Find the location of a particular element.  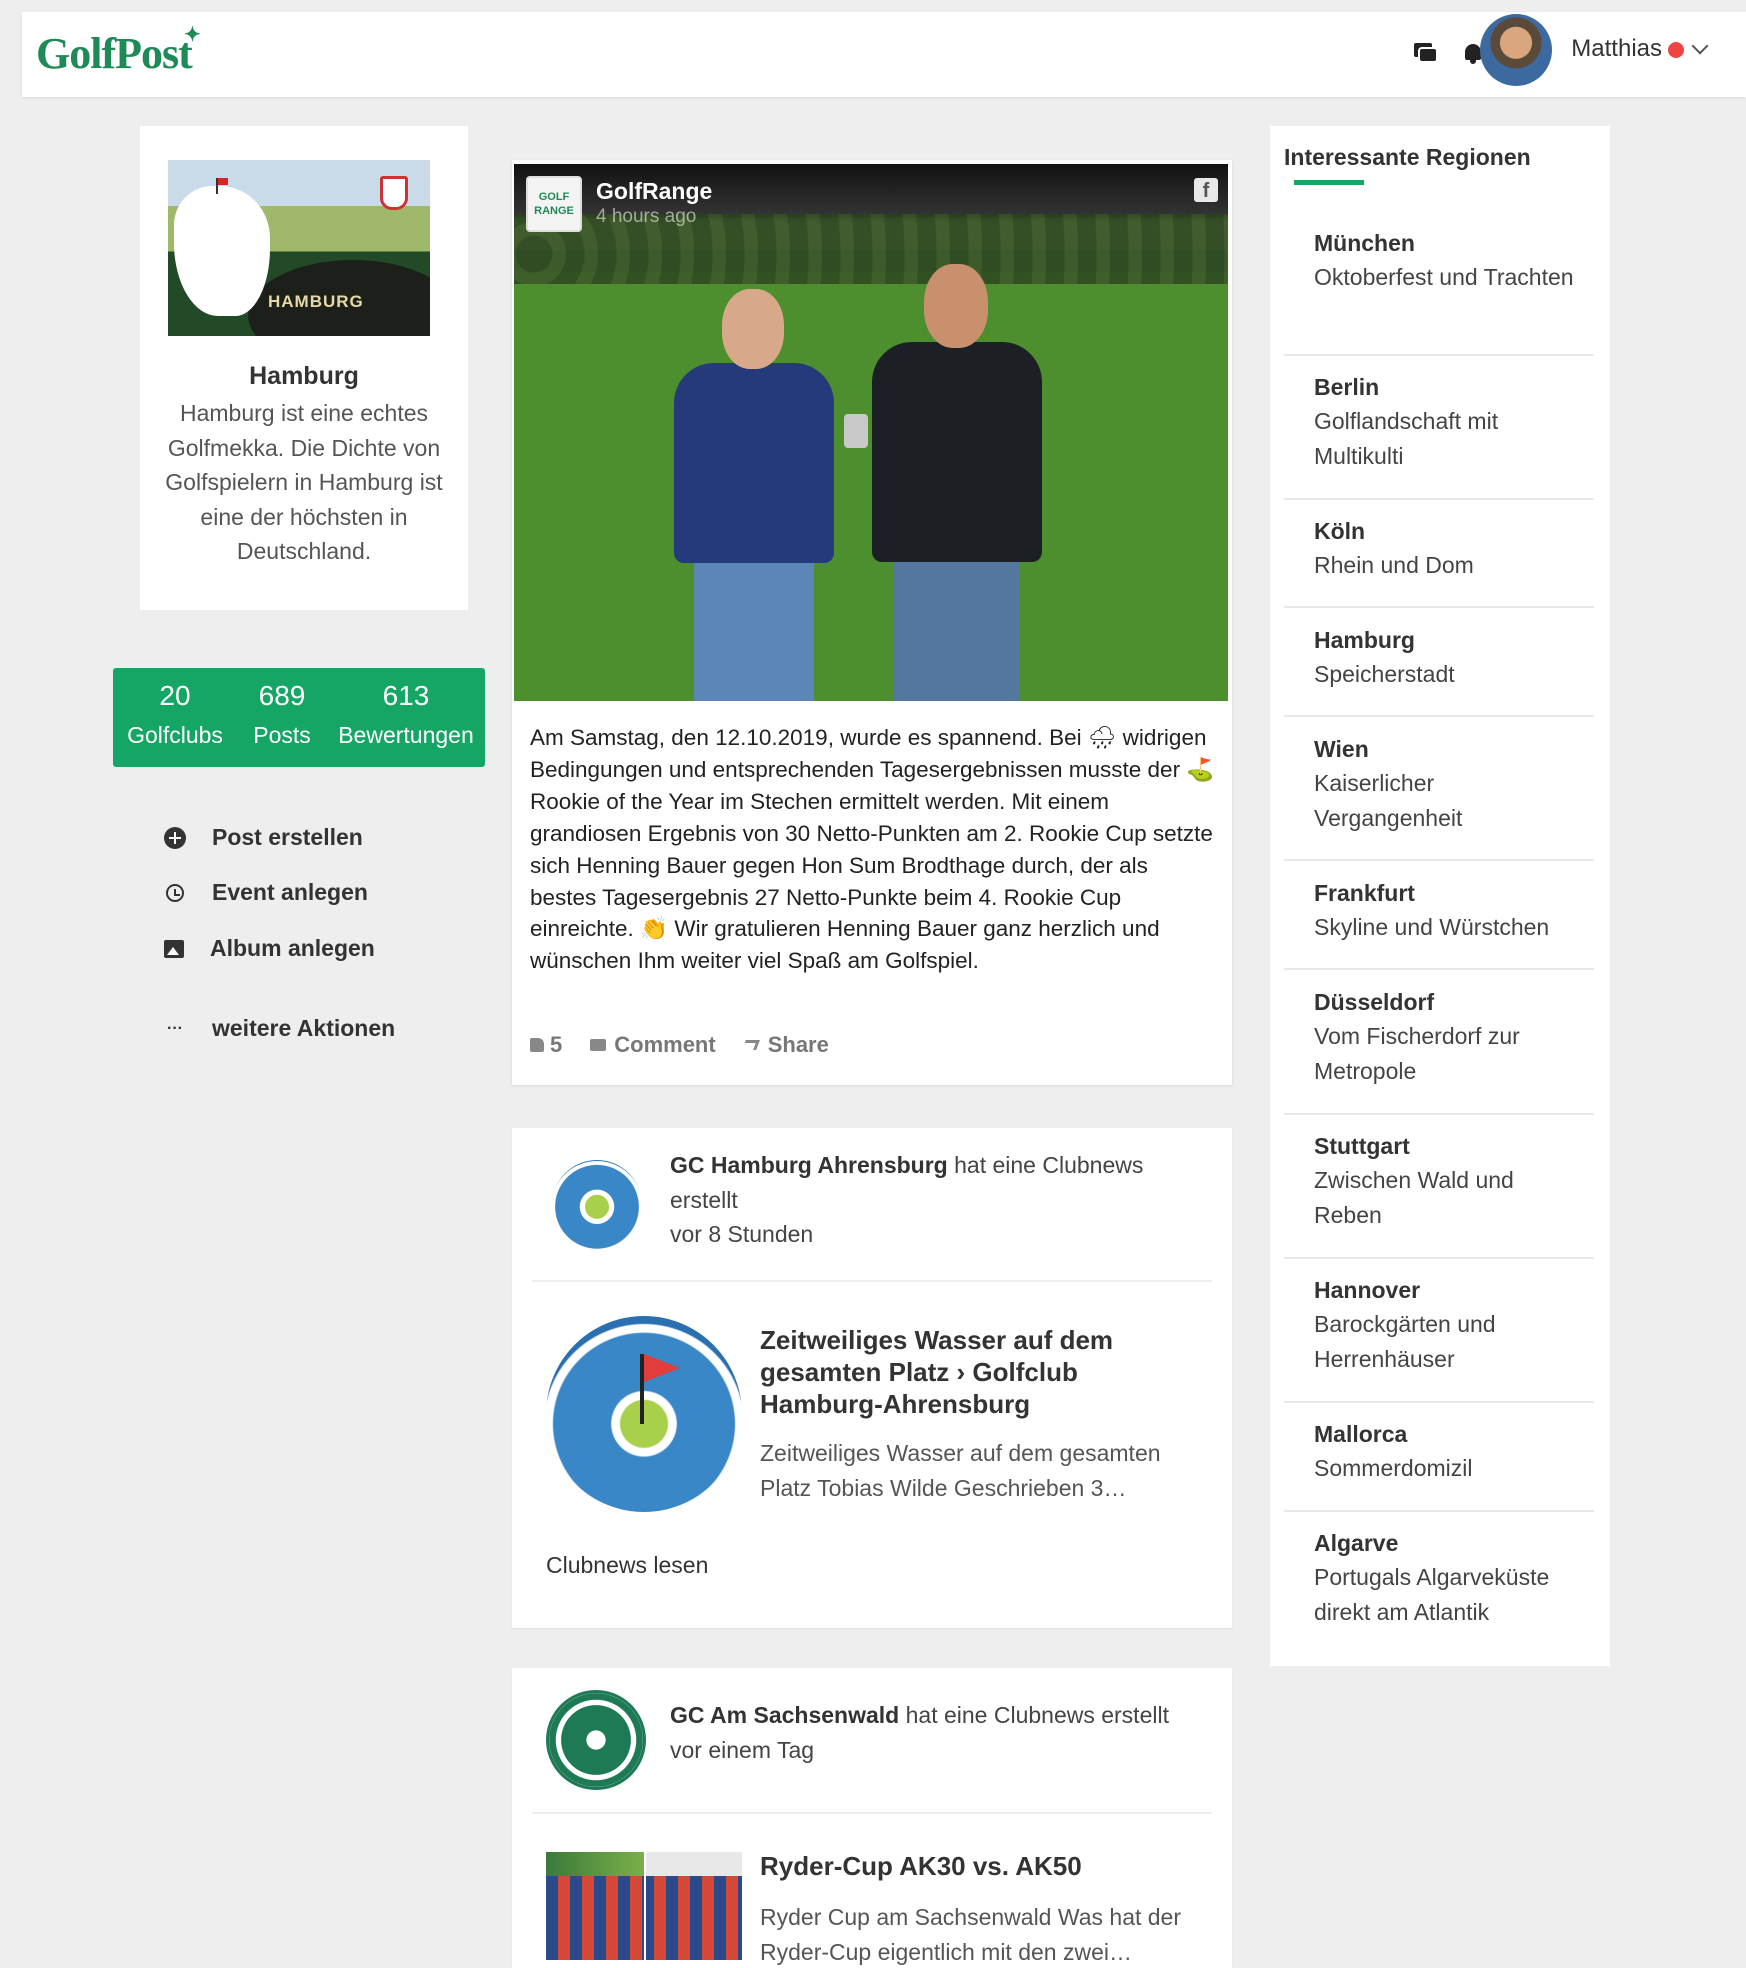

golfpost-logo: GolfPost ✦ is located at coordinates (118, 51).